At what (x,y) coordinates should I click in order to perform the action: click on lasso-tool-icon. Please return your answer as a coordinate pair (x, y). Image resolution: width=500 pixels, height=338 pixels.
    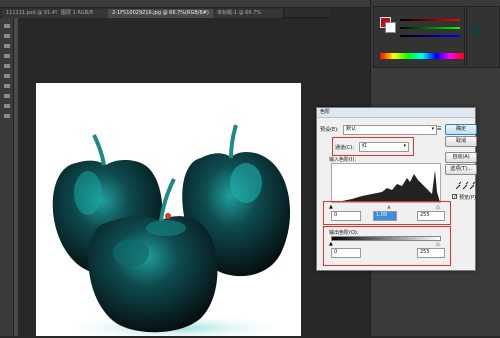
    Looking at the image, I should click on (7, 46).